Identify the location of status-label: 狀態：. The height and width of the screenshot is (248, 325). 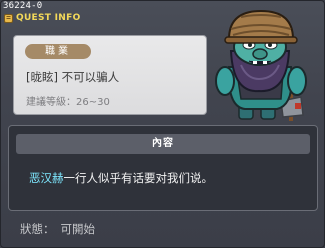
(37, 229).